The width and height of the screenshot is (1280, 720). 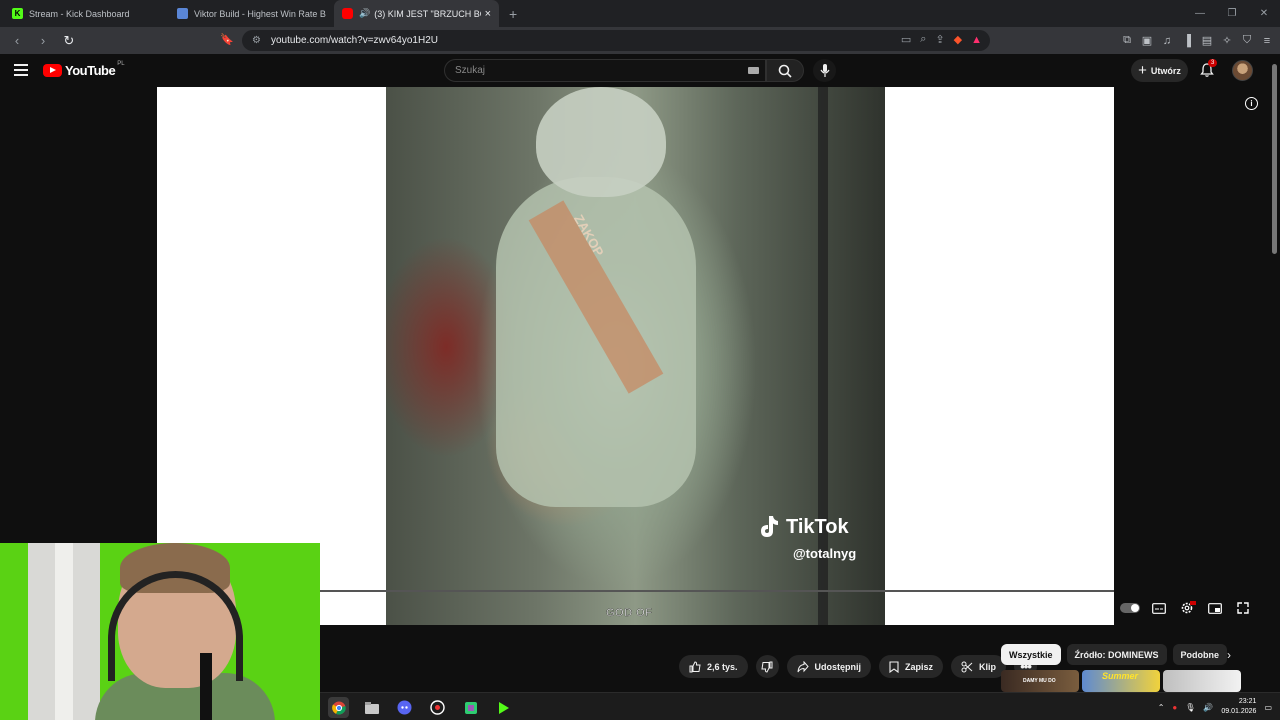 What do you see at coordinates (717, 591) in the screenshot?
I see `progress-bar` at bounding box center [717, 591].